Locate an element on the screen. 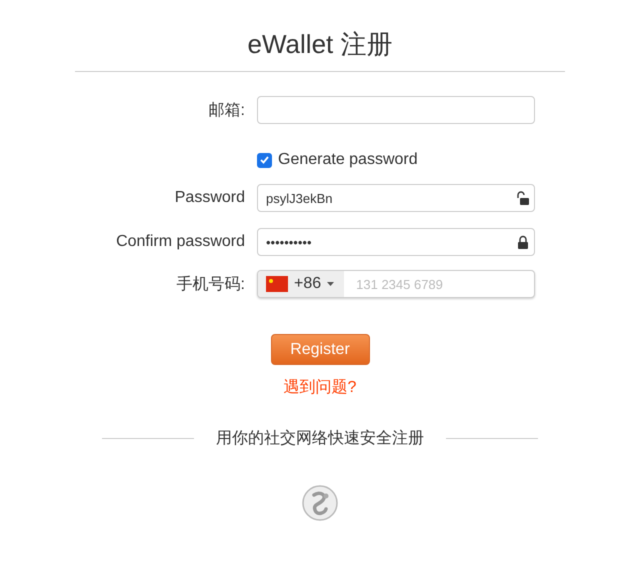 The image size is (640, 565). checkbox is located at coordinates (264, 160).